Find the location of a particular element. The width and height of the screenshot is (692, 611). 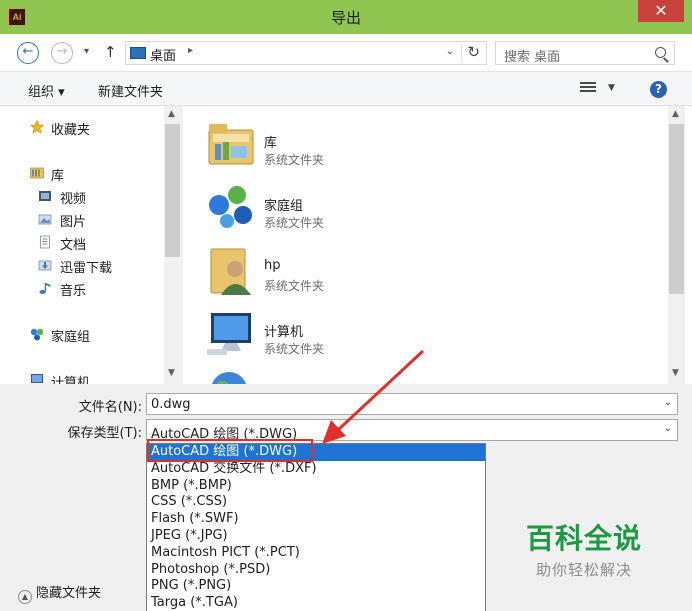

library-icon is located at coordinates (37, 173).